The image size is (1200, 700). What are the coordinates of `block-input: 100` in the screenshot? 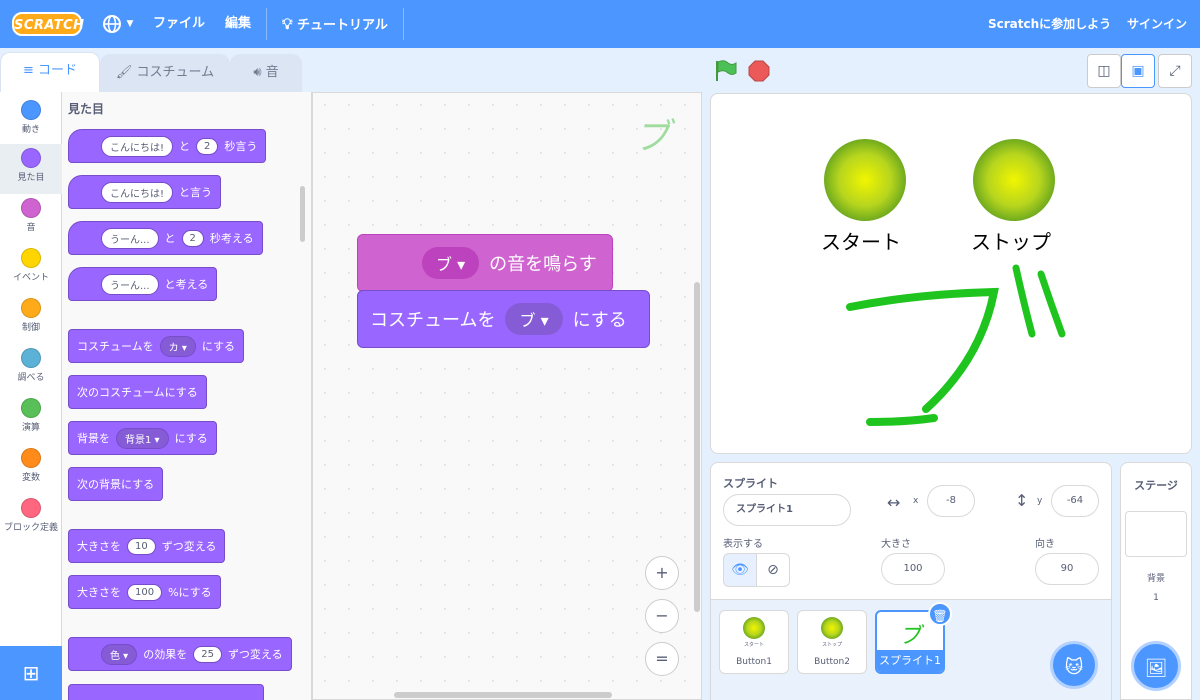 It's located at (145, 592).